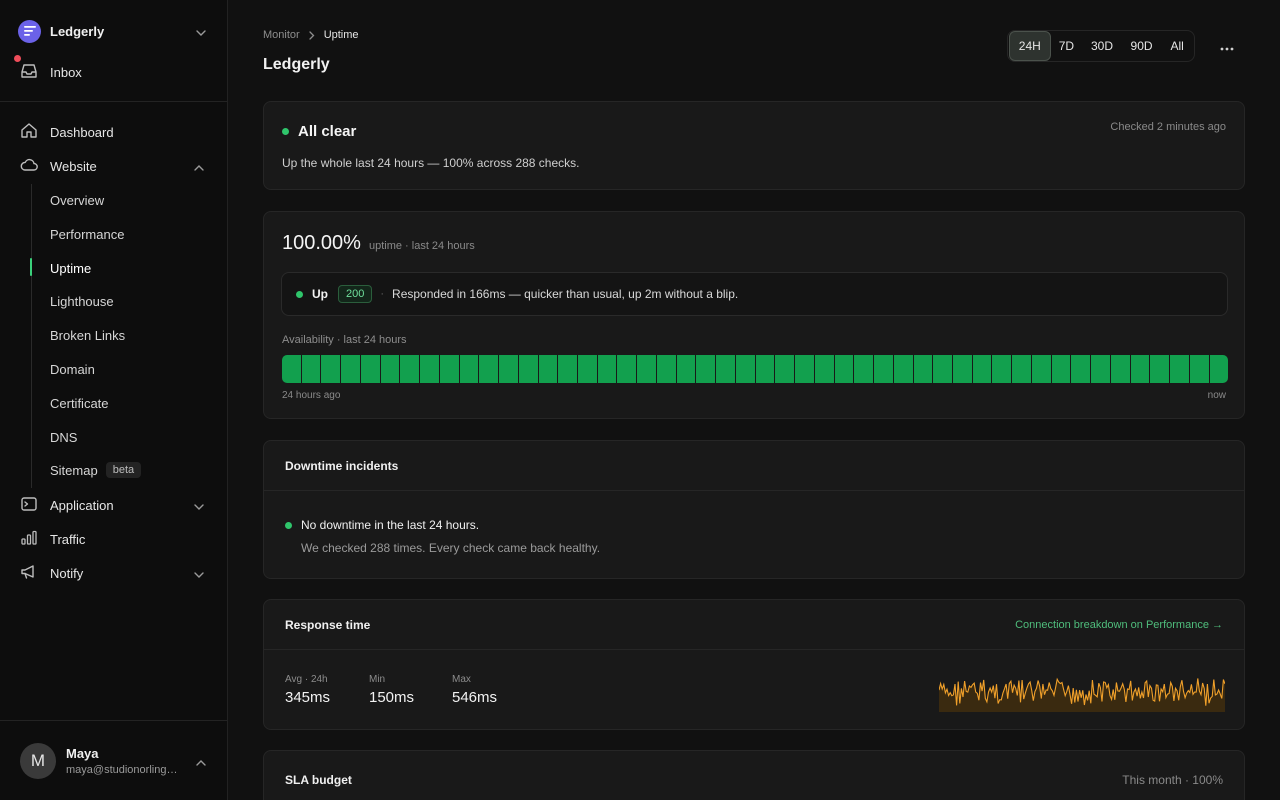 This screenshot has width=1280, height=800. I want to click on page-title: Ledgerly, so click(296, 64).